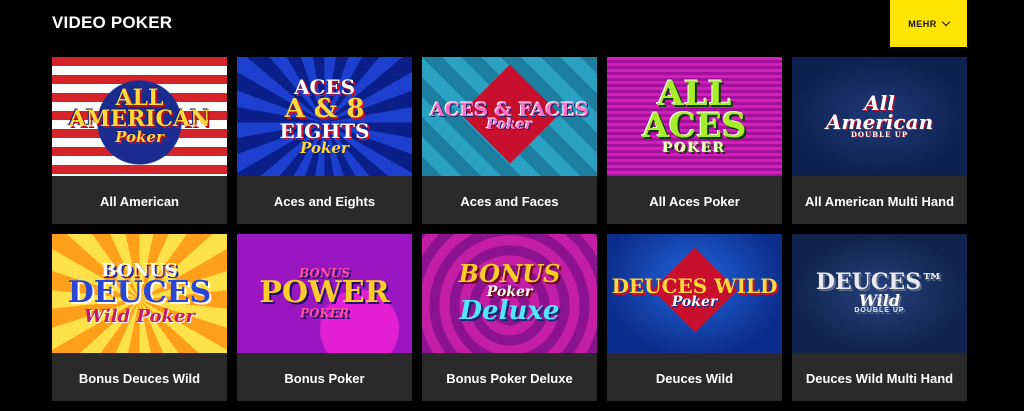 The height and width of the screenshot is (411, 1024). I want to click on game-card-aces-and-eights: ACES A & 8 EIGHTS Poker Aces and Eights, so click(324, 140).